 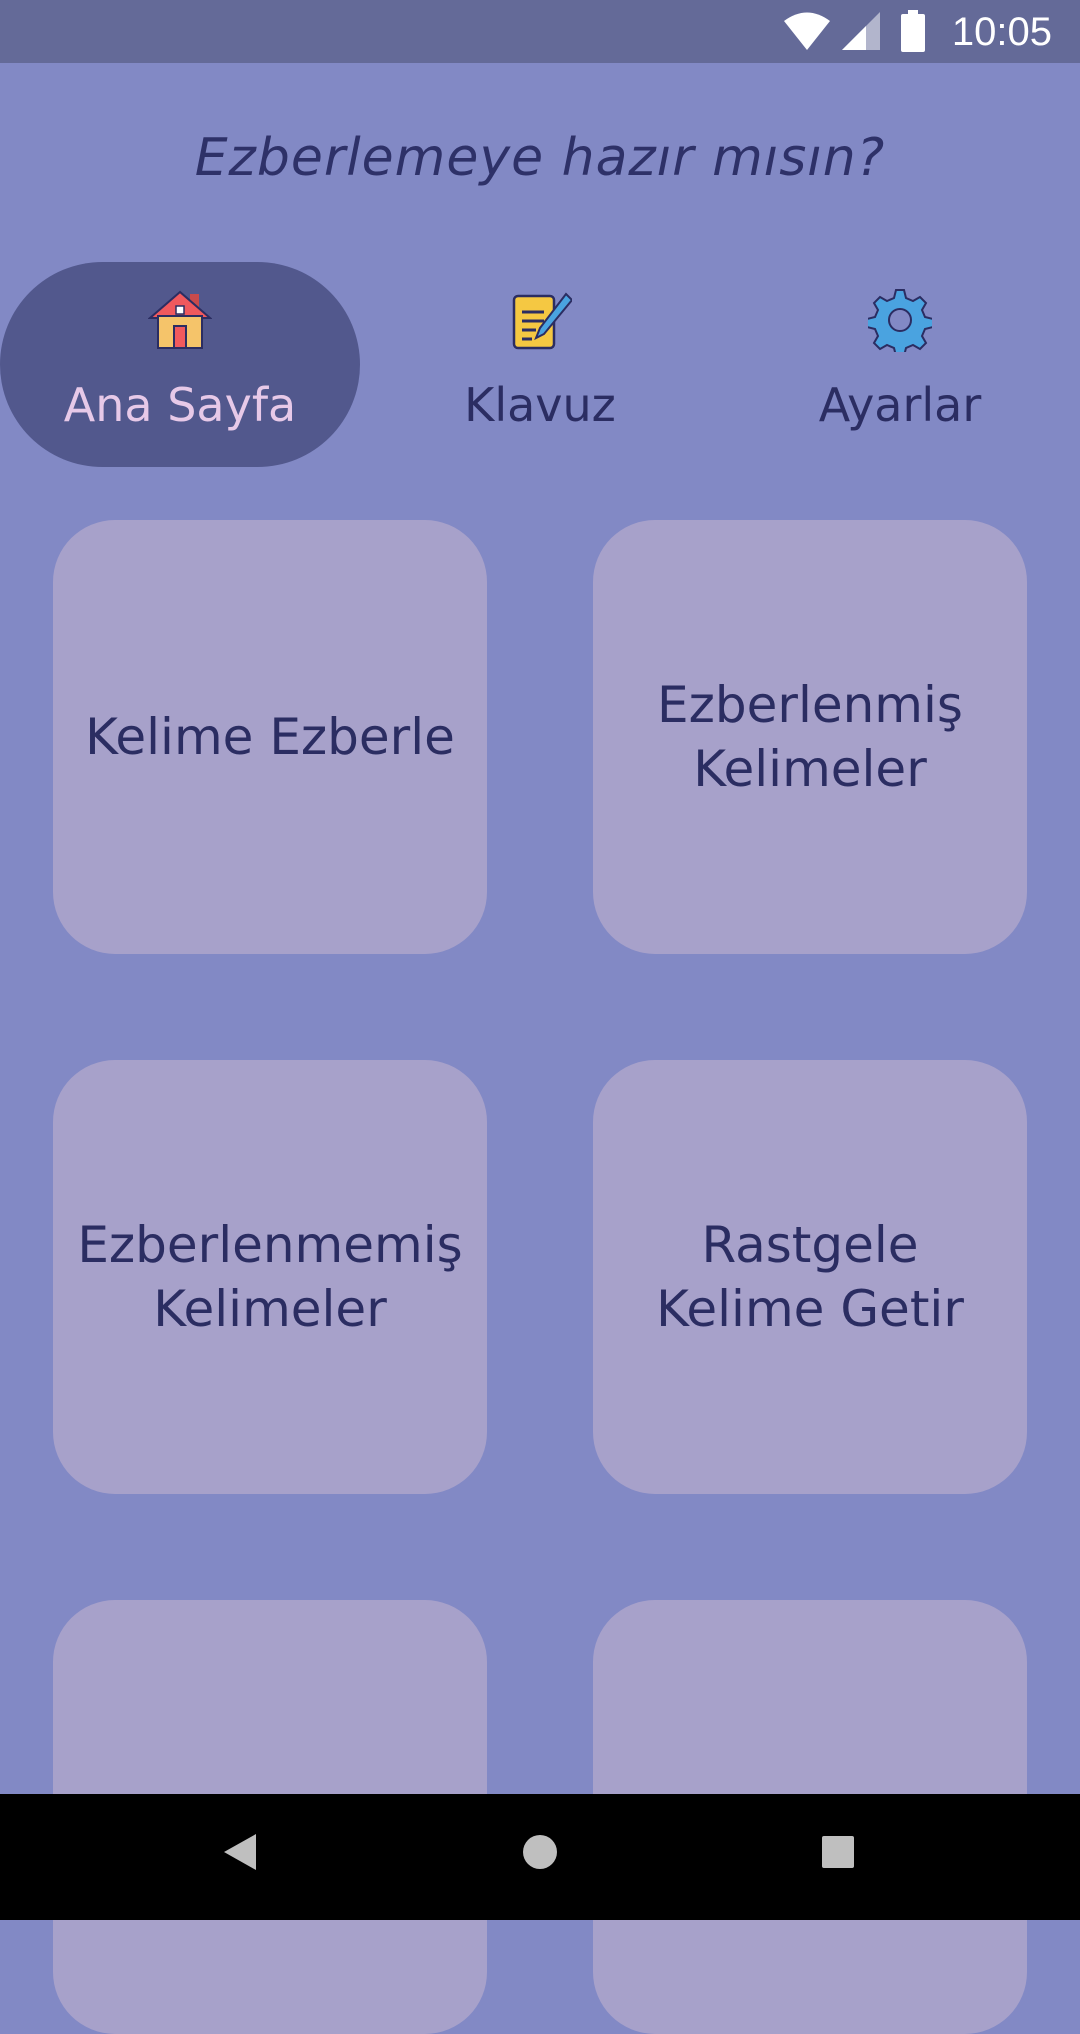 I want to click on card-label: Kelime Ezberle, so click(x=270, y=737).